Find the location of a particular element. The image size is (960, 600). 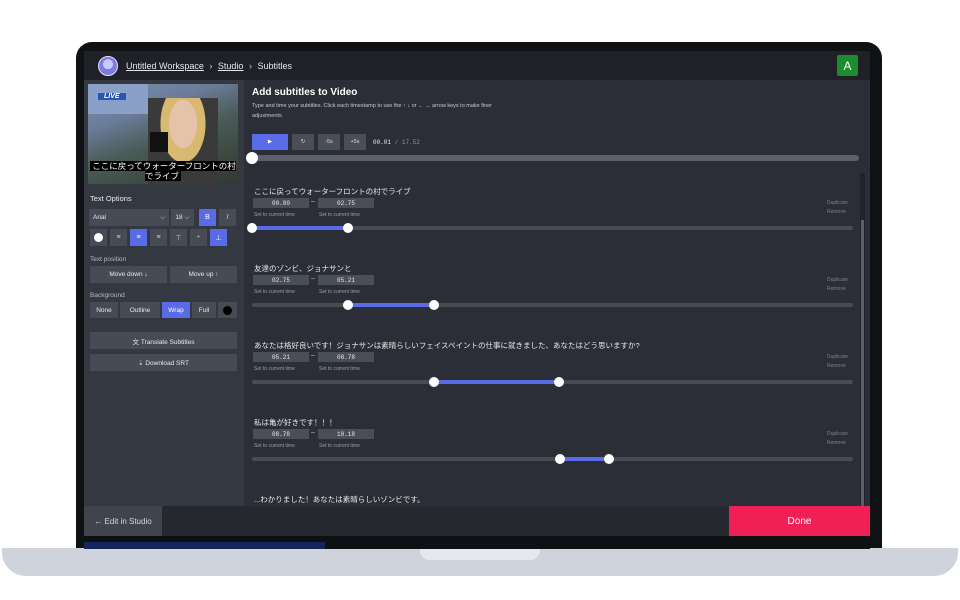

background-wrap-button: Wrap is located at coordinates (176, 310).